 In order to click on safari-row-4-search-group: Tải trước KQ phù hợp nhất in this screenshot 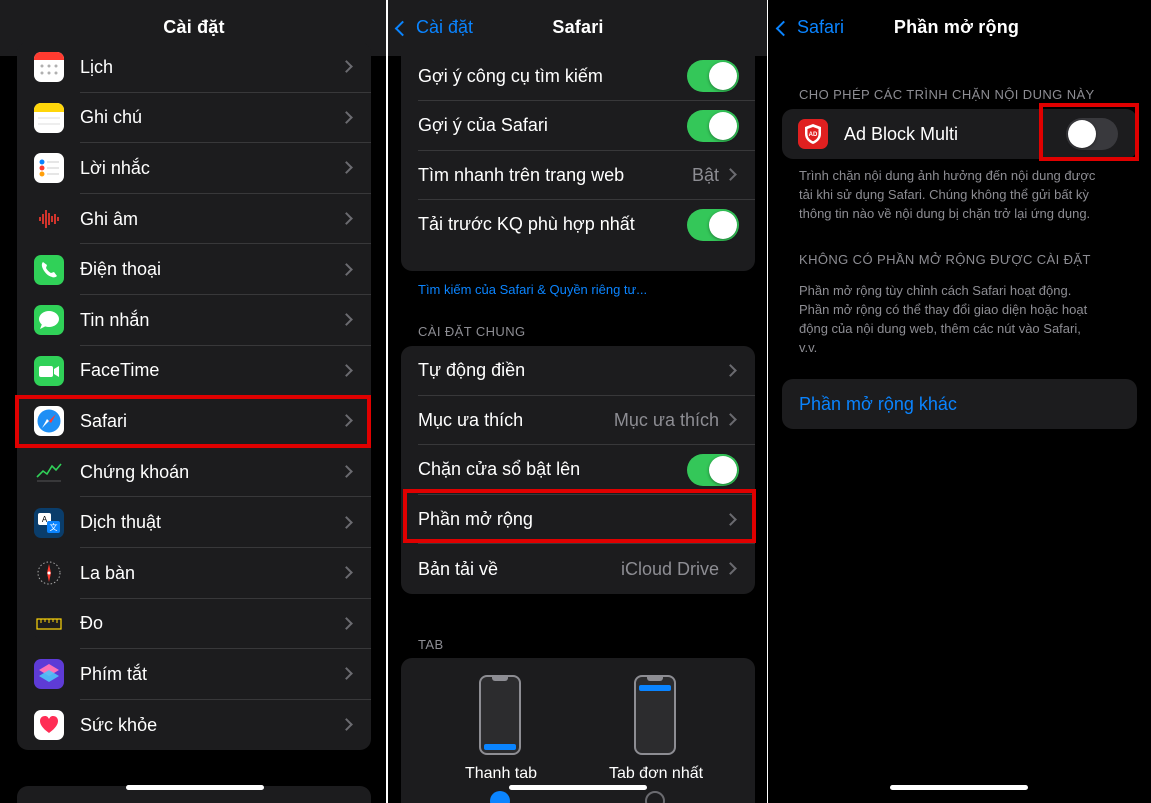, I will do `click(578, 225)`.